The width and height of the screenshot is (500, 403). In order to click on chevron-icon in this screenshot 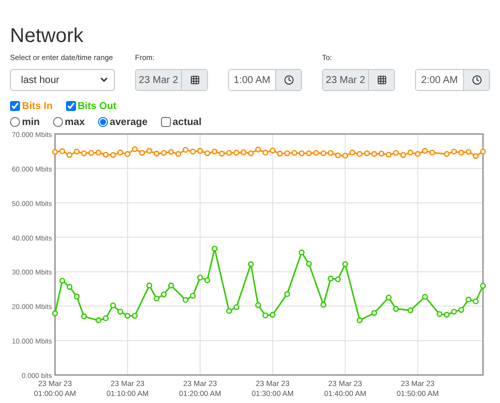, I will do `click(104, 80)`.